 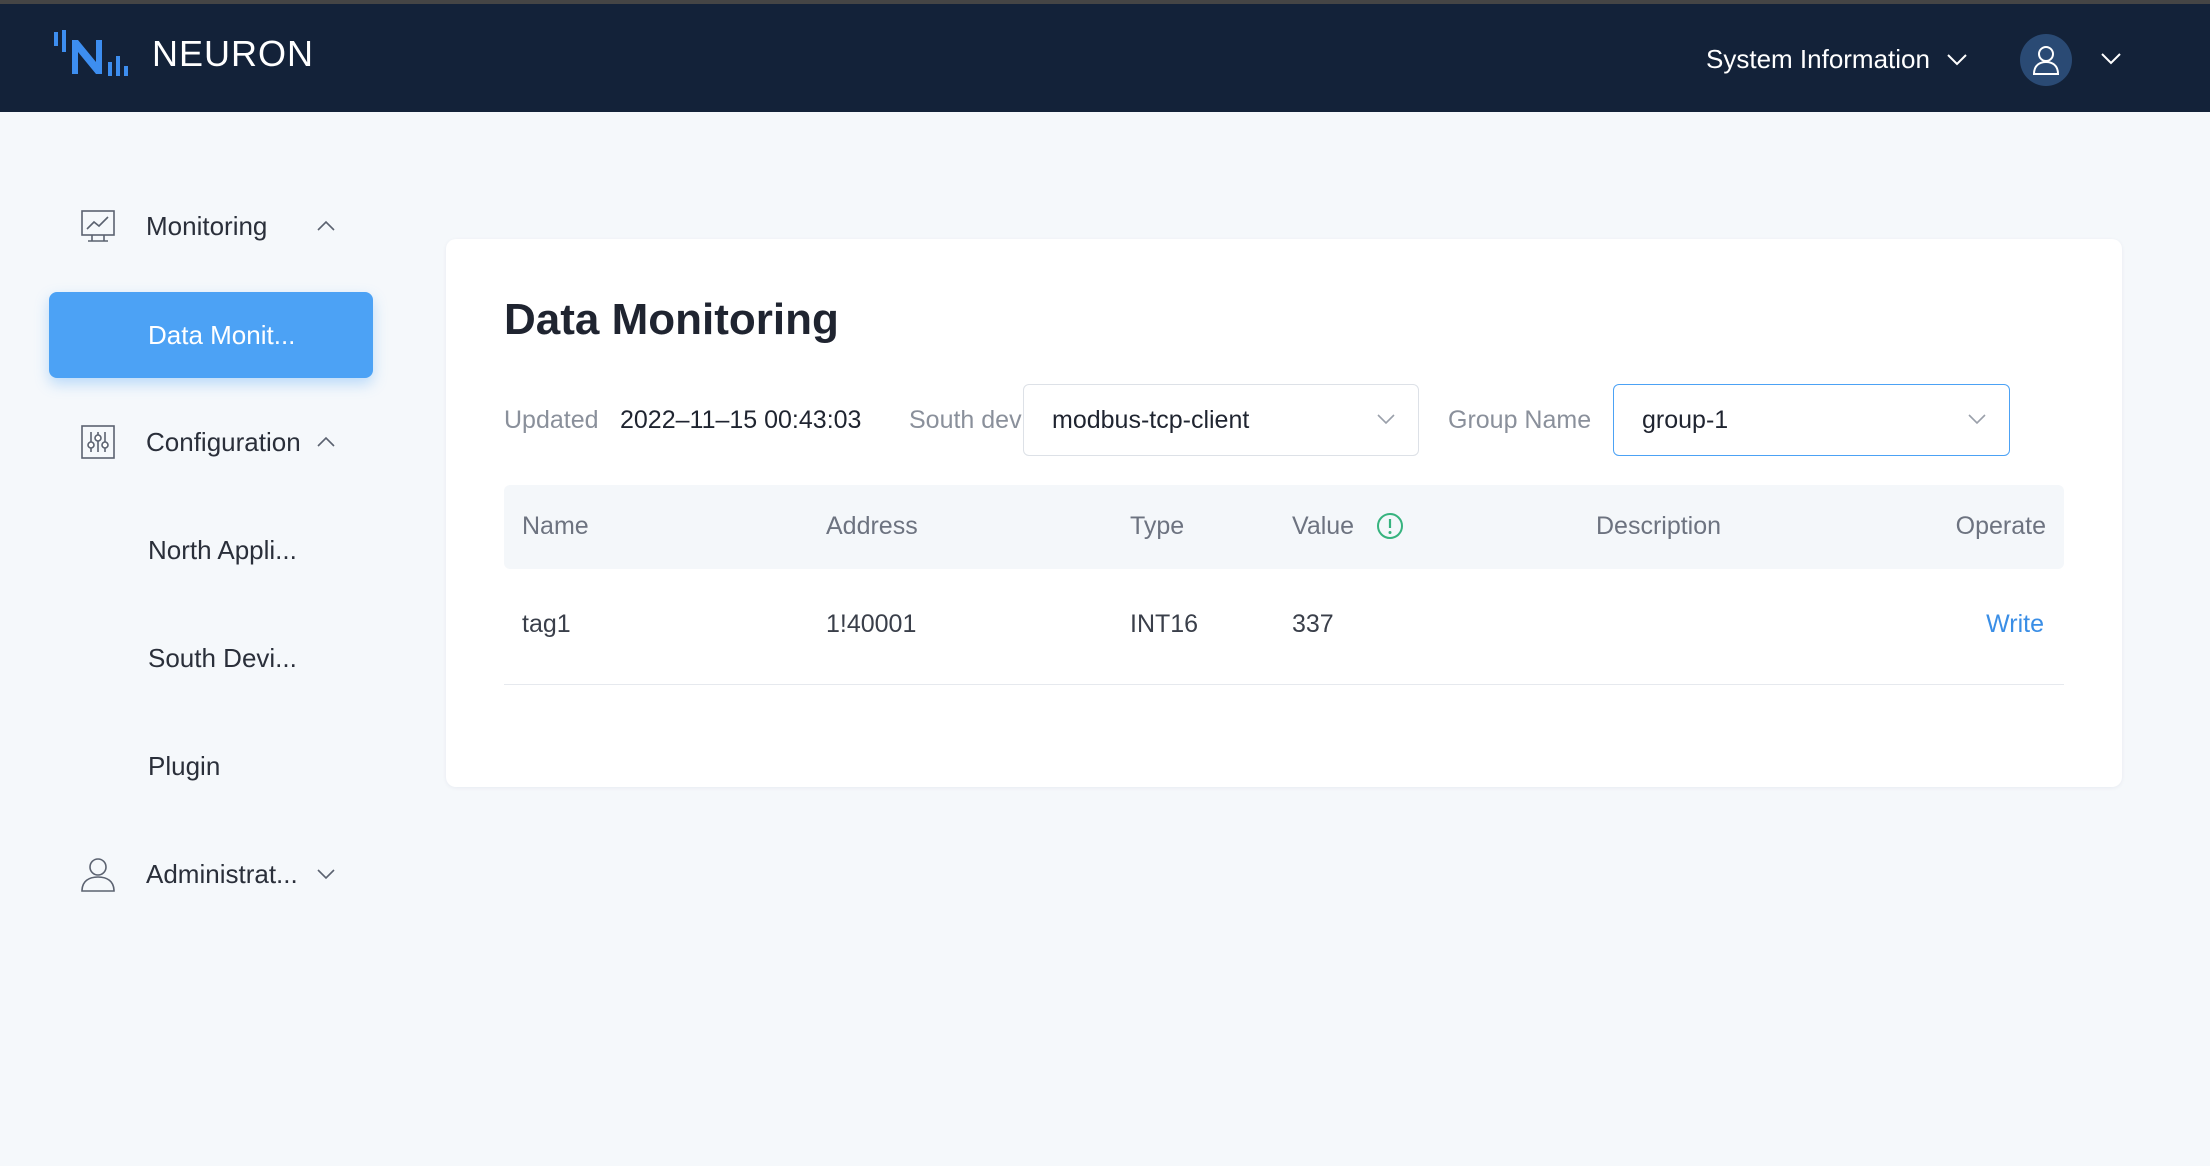 What do you see at coordinates (233, 53) in the screenshot?
I see `brand-name: NEURON` at bounding box center [233, 53].